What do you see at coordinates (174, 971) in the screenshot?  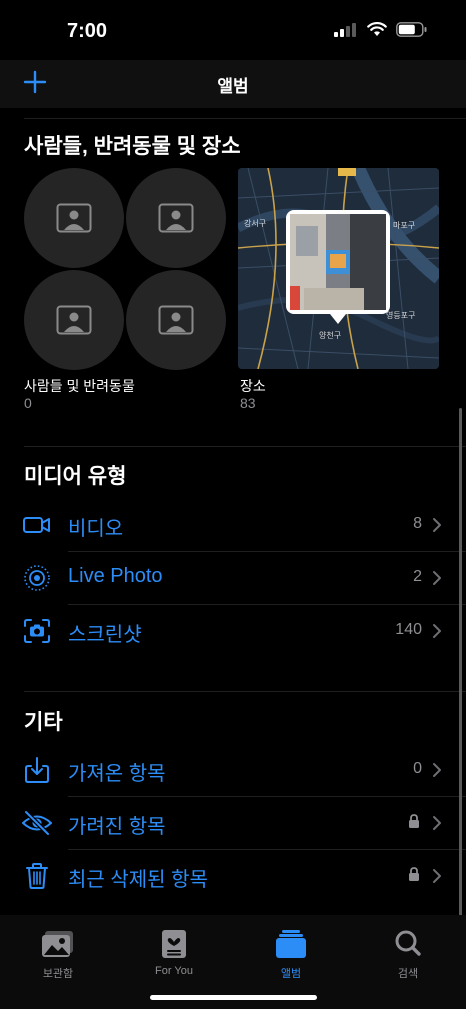 I see `tab-label: For You` at bounding box center [174, 971].